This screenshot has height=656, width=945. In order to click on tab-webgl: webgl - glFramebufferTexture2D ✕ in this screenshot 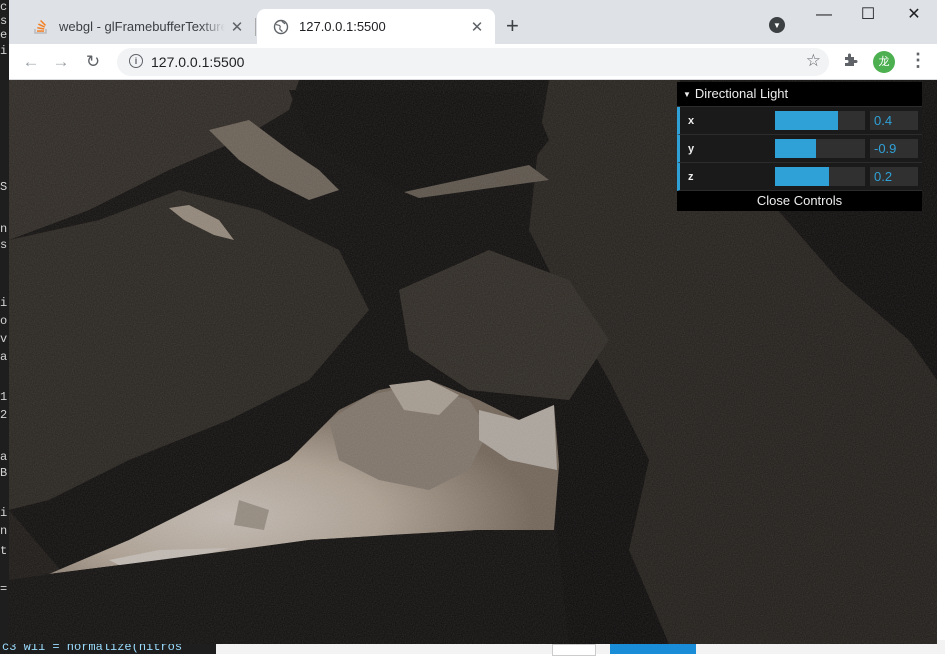, I will do `click(136, 26)`.